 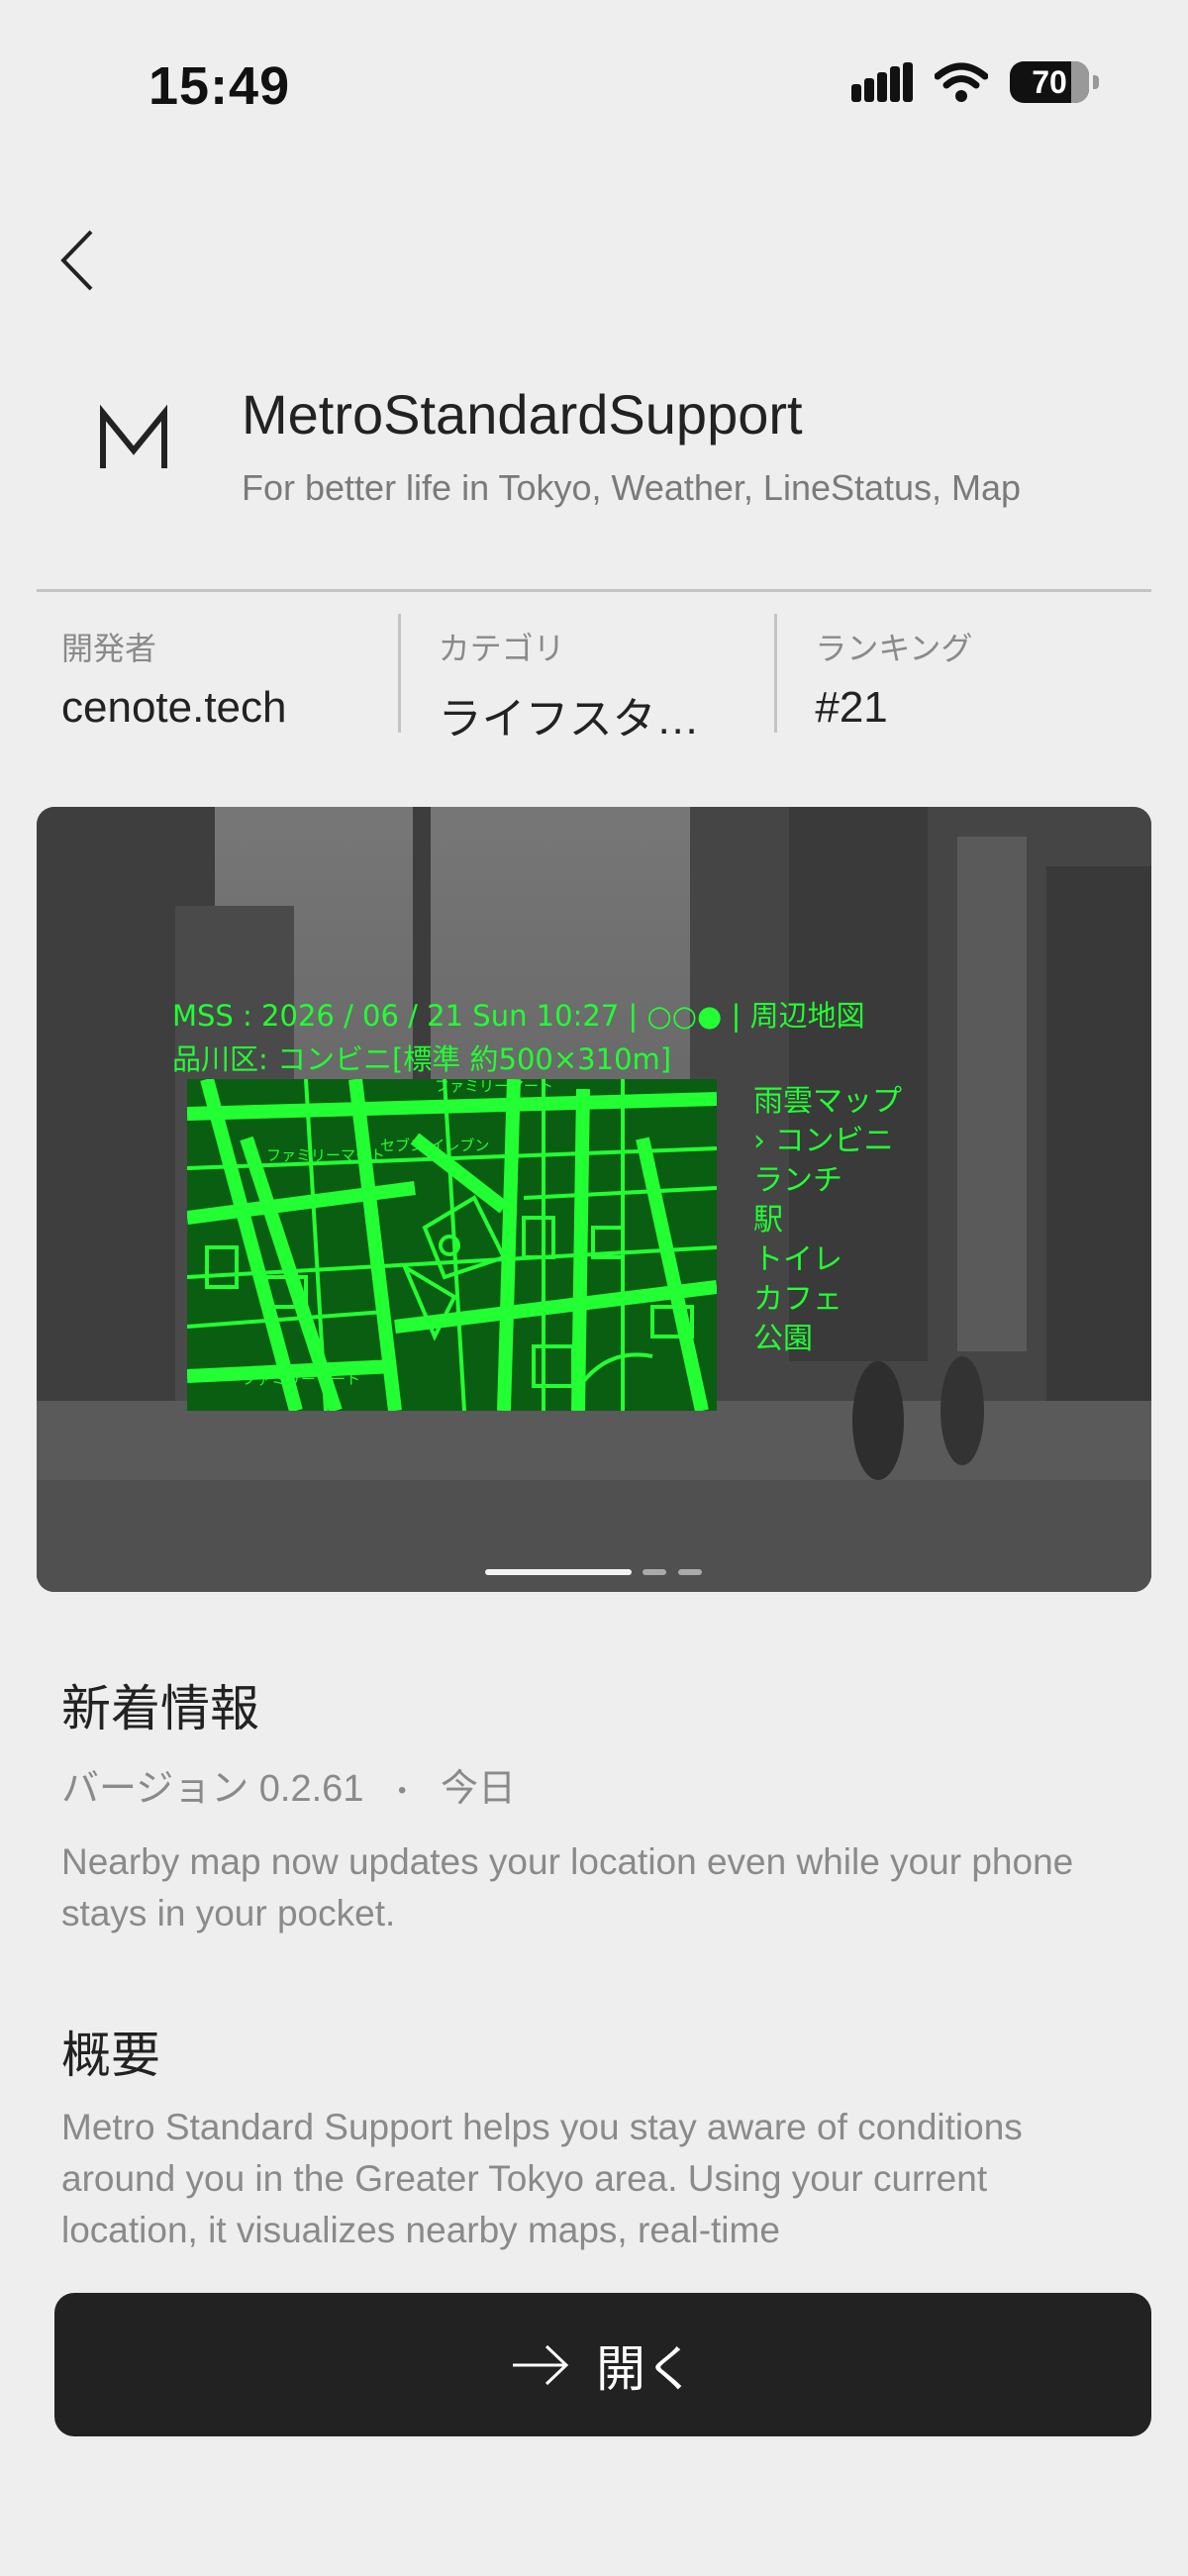 I want to click on version-label: バージョン 0.2.61, so click(x=213, y=1789).